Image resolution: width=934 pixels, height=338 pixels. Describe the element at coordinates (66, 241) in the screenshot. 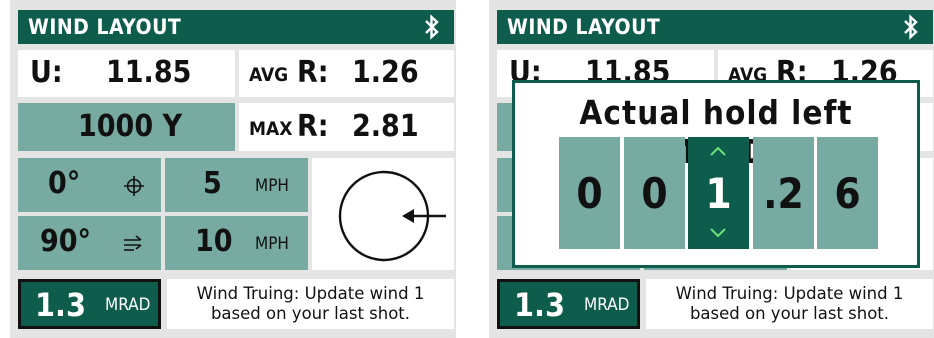

I see `shot-angle-value: 90°` at that location.